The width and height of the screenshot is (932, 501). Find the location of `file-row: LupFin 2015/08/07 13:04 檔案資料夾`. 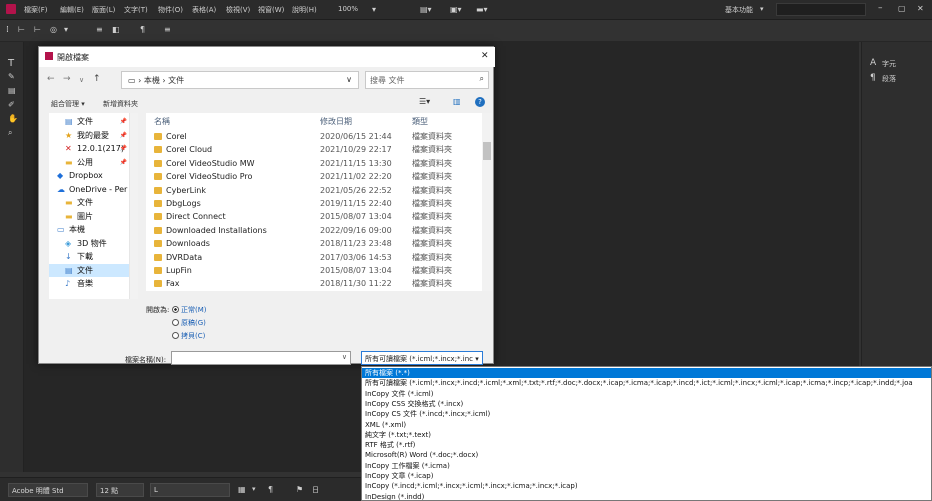

file-row: LupFin 2015/08/07 13:04 檔案資料夾 is located at coordinates (314, 270).